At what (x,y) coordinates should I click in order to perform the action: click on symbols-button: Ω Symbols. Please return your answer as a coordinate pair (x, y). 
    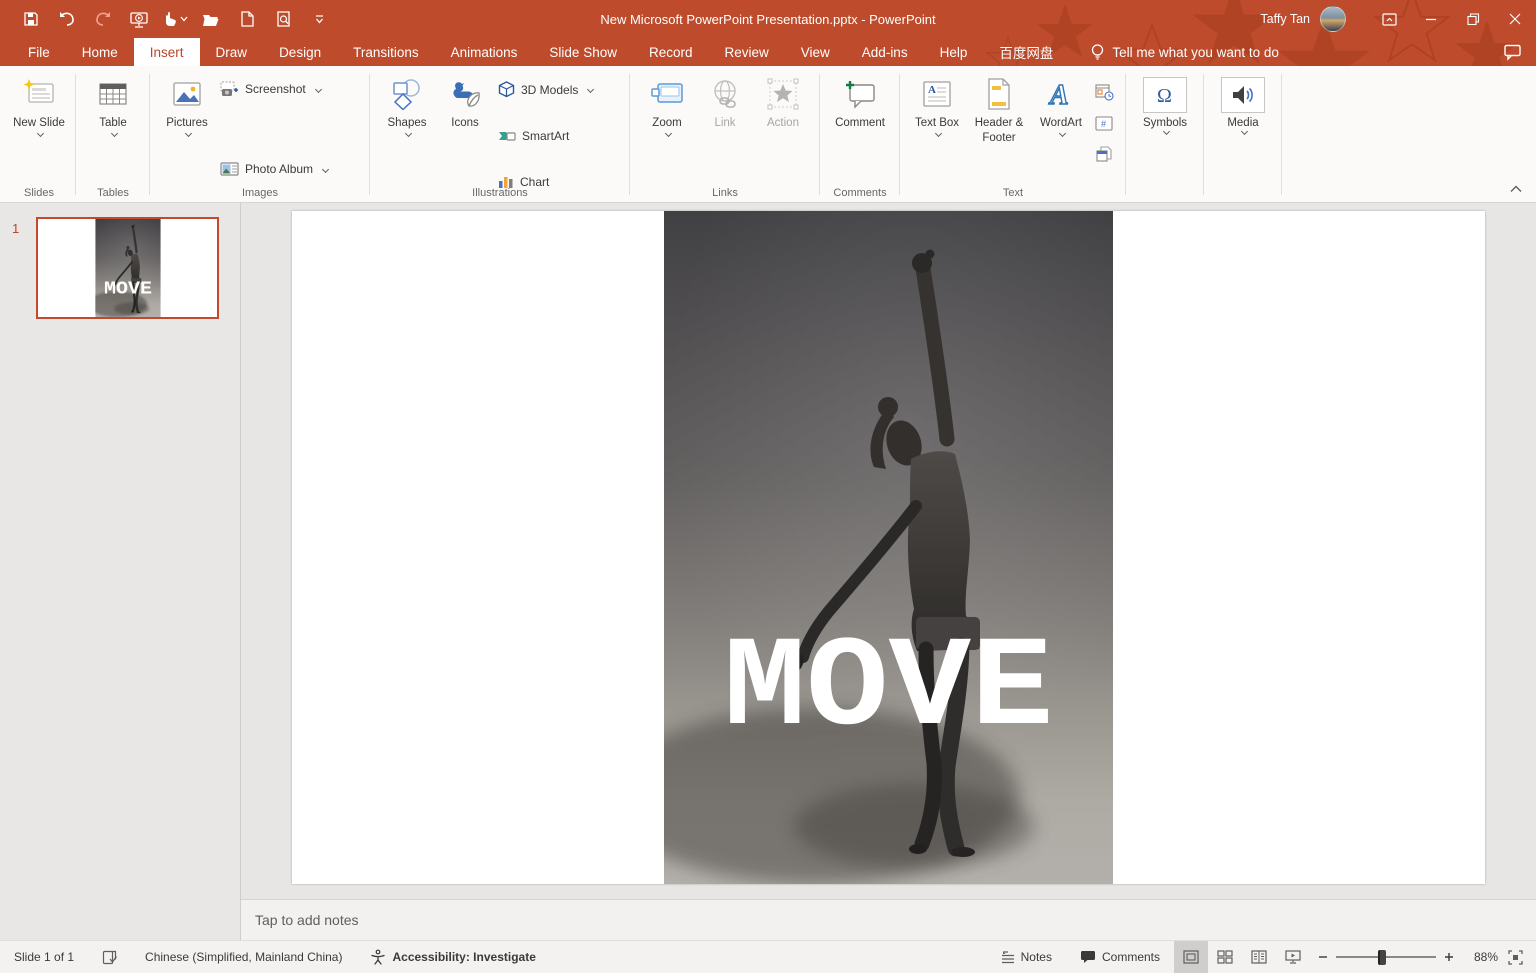
    Looking at the image, I should click on (1165, 104).